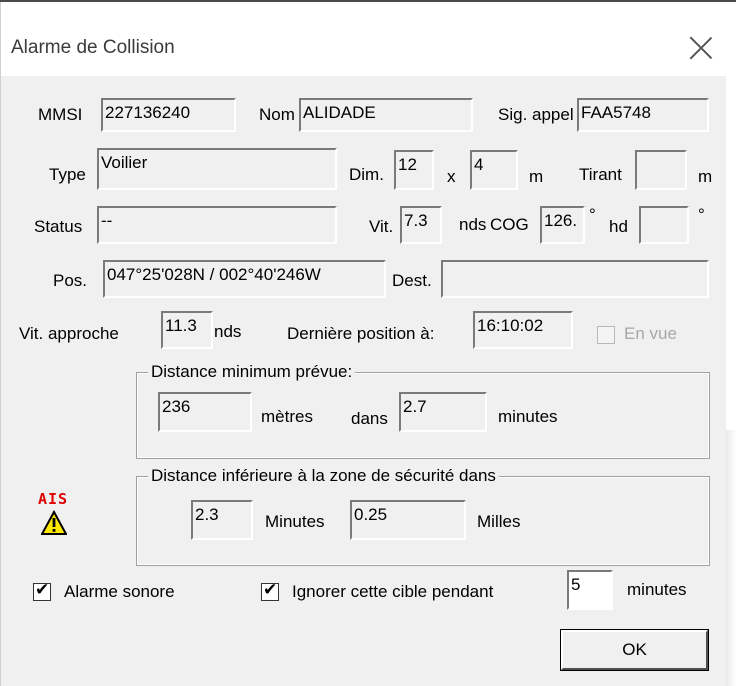 The width and height of the screenshot is (736, 686). Describe the element at coordinates (499, 521) in the screenshot. I see `zone-milles-label: Milles` at that location.